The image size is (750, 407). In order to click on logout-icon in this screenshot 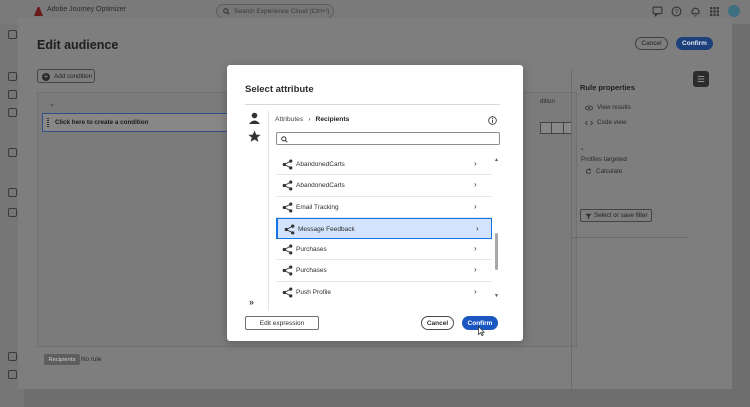, I will do `click(12, 356)`.